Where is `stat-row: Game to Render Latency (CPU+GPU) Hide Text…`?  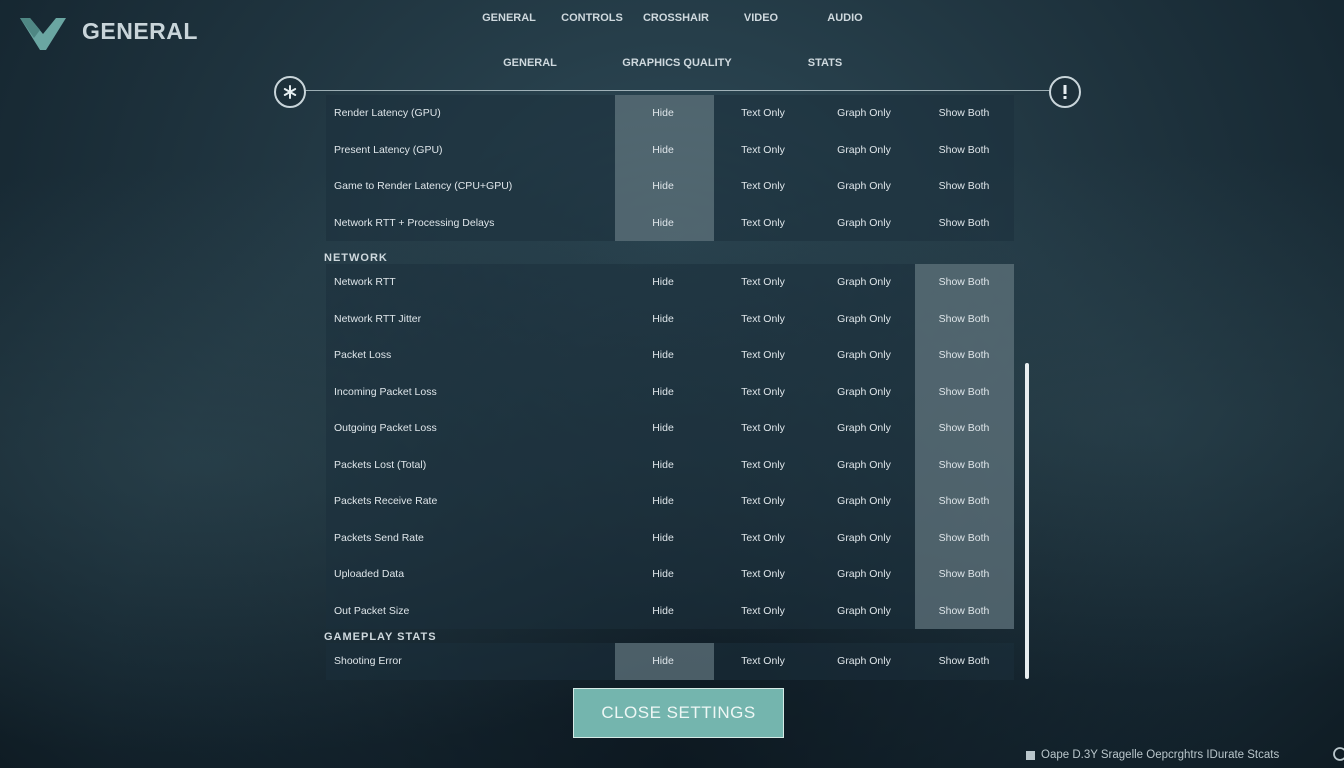 stat-row: Game to Render Latency (CPU+GPU) Hide Text… is located at coordinates (670, 186).